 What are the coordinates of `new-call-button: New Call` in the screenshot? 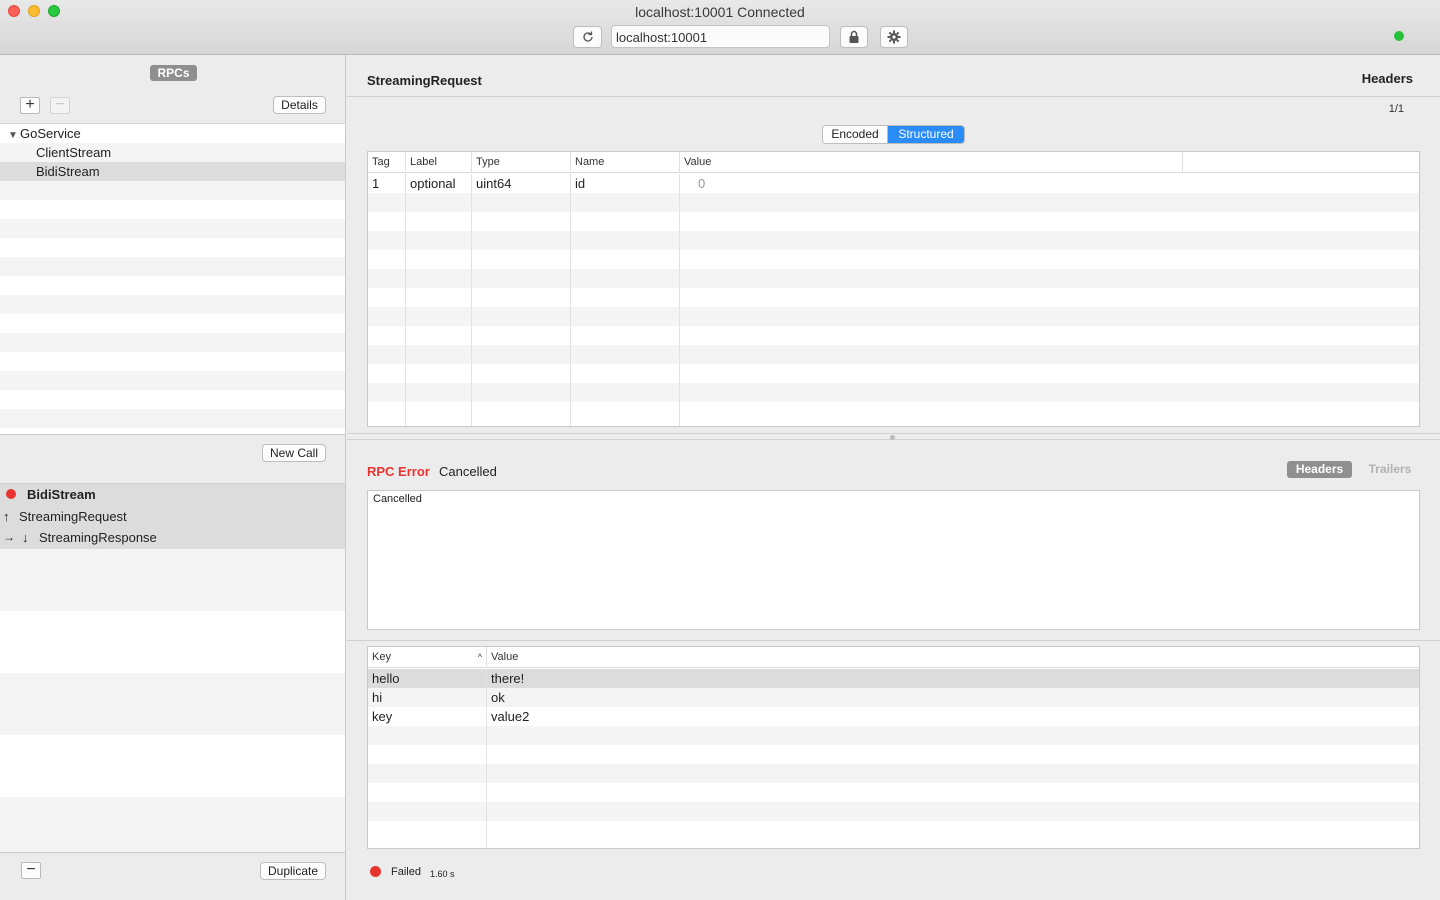 It's located at (294, 453).